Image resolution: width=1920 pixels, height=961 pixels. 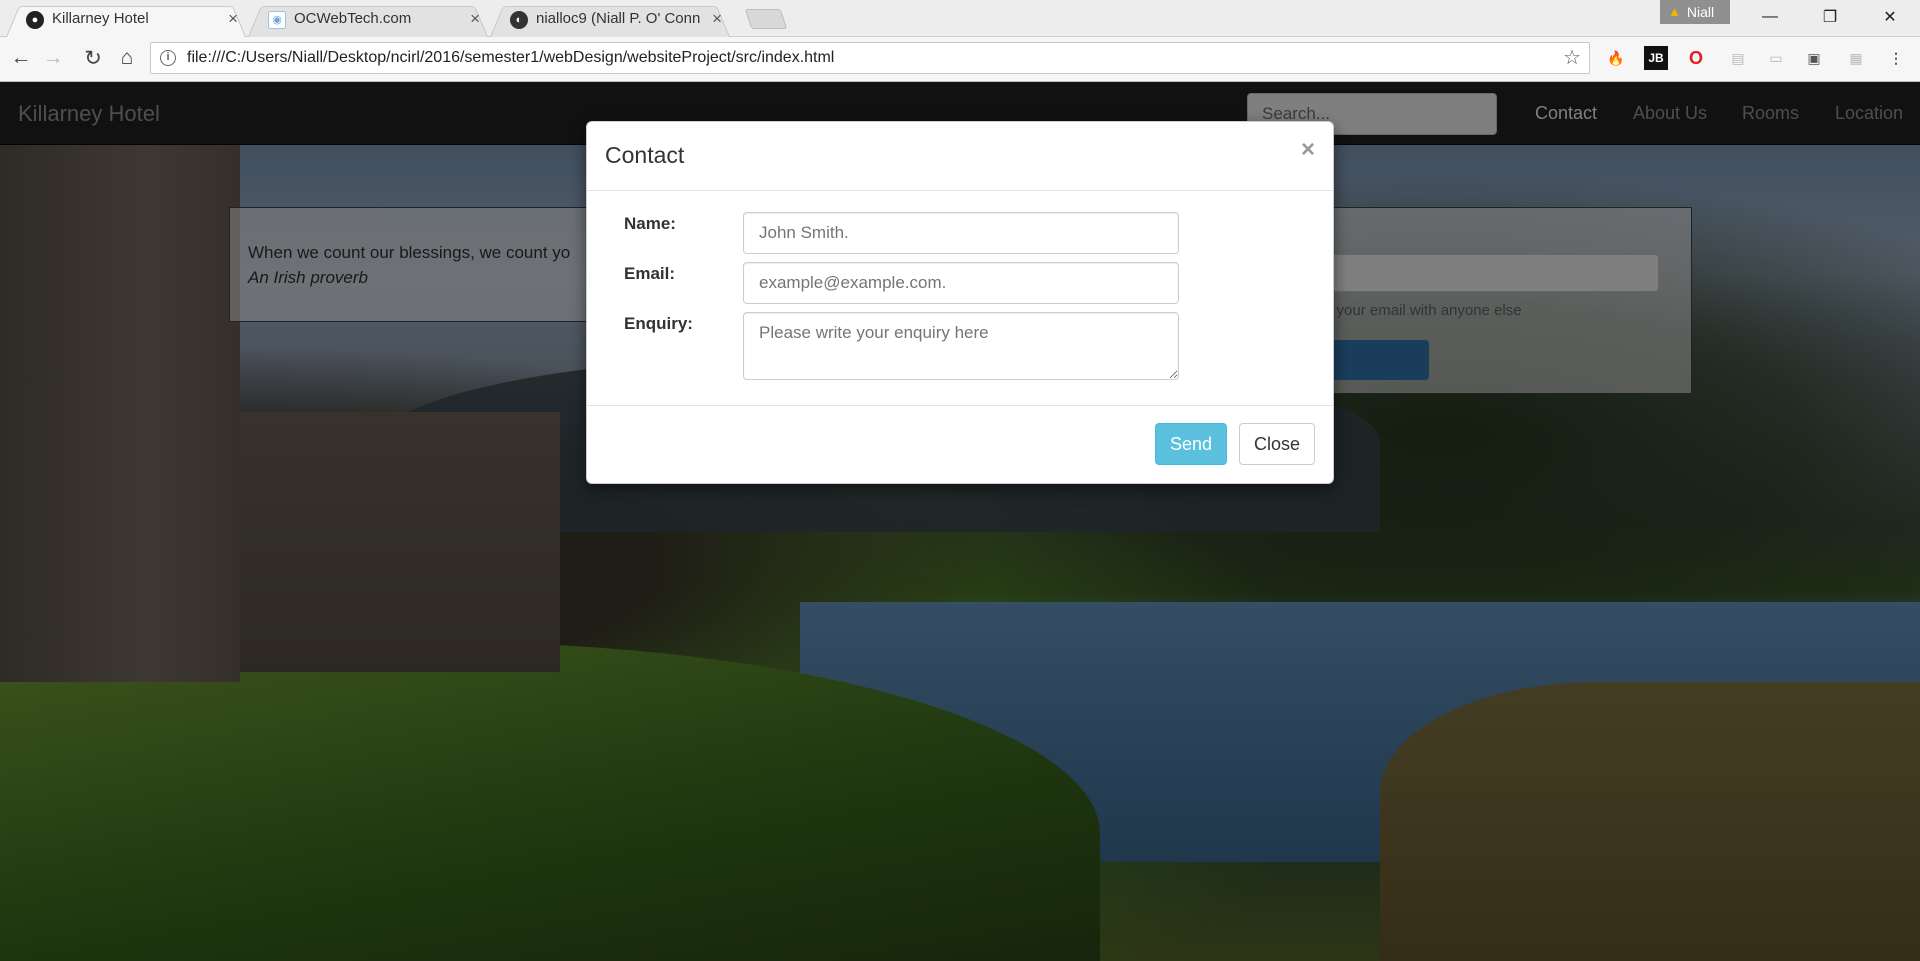 I want to click on close-icon: ×, so click(x=1308, y=150).